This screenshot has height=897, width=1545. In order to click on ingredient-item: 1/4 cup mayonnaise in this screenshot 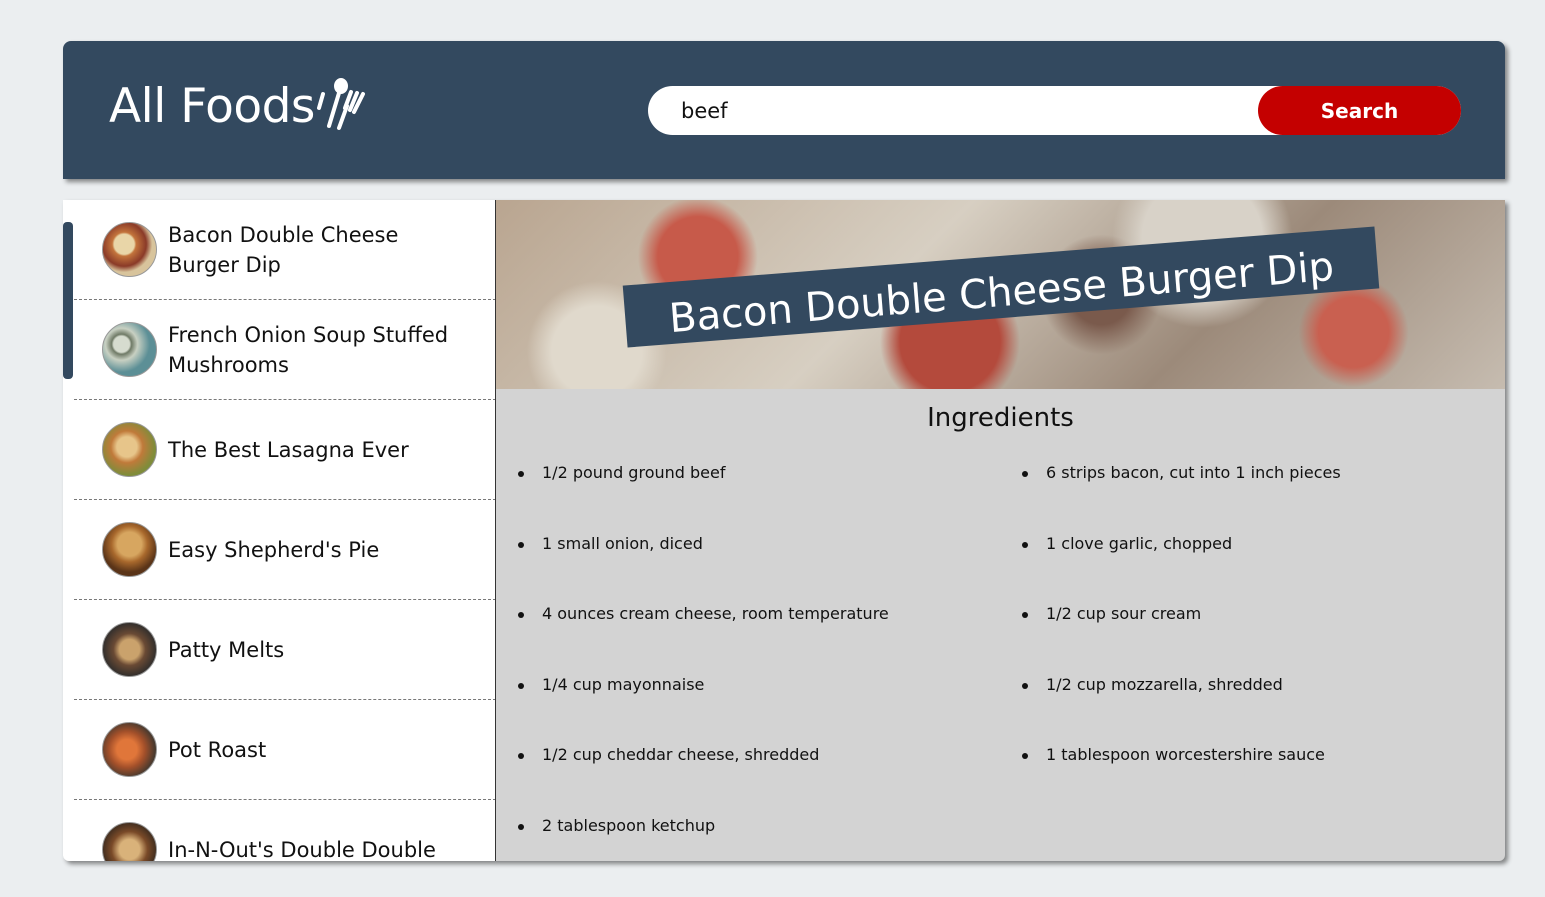, I will do `click(748, 703)`.